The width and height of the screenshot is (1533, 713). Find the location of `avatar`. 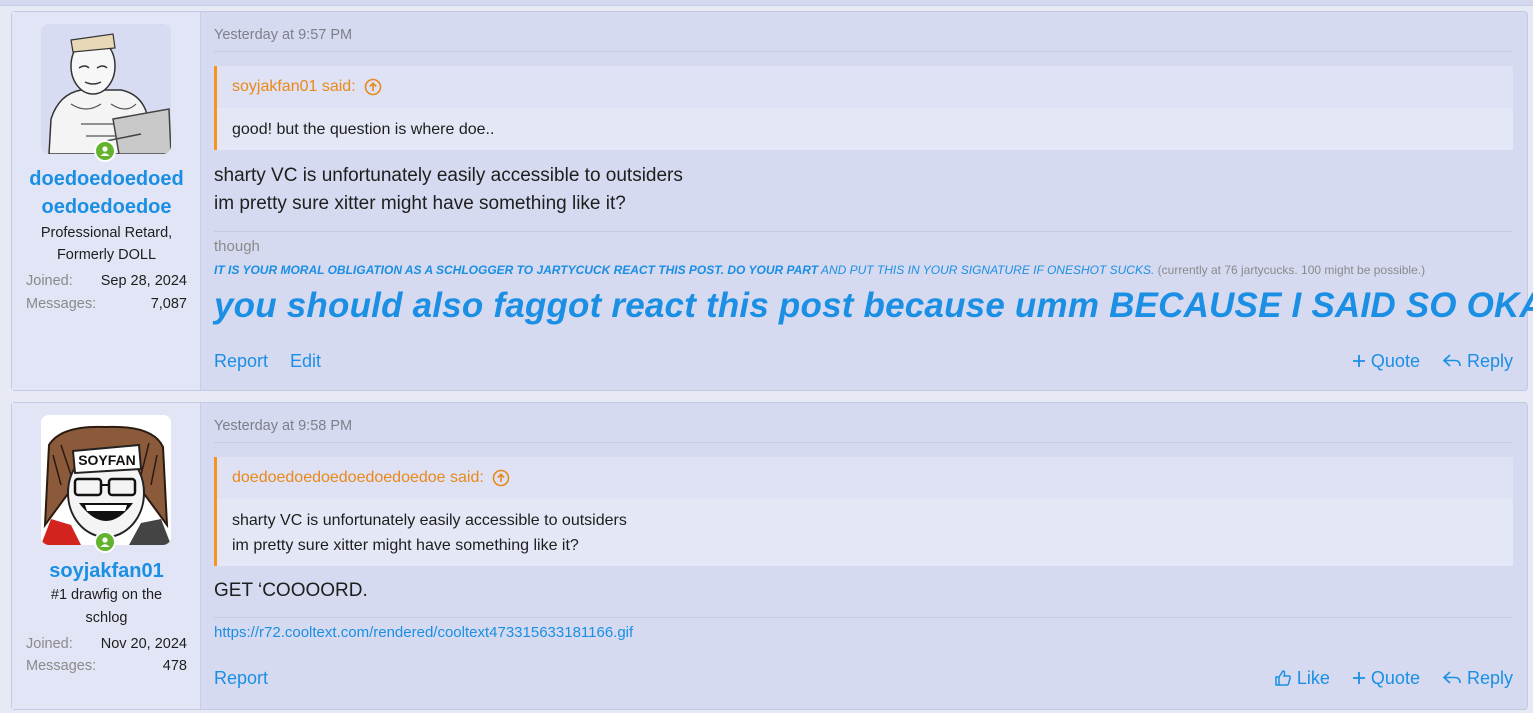

avatar is located at coordinates (106, 89).